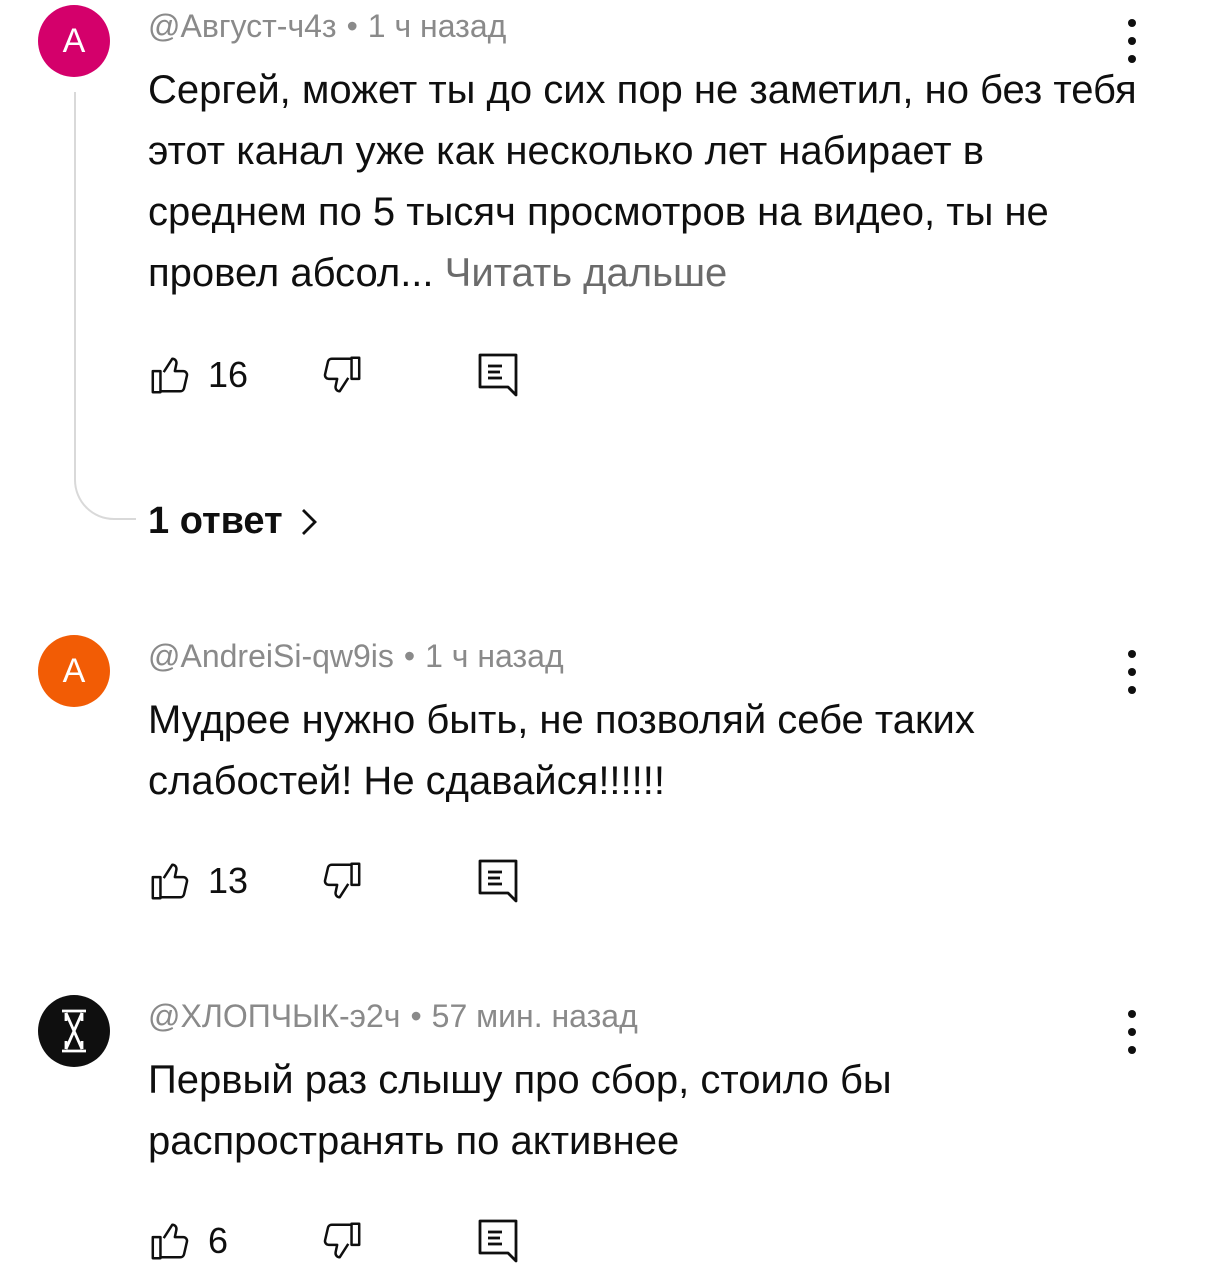  What do you see at coordinates (309, 522) in the screenshot?
I see `chevron-right-icon` at bounding box center [309, 522].